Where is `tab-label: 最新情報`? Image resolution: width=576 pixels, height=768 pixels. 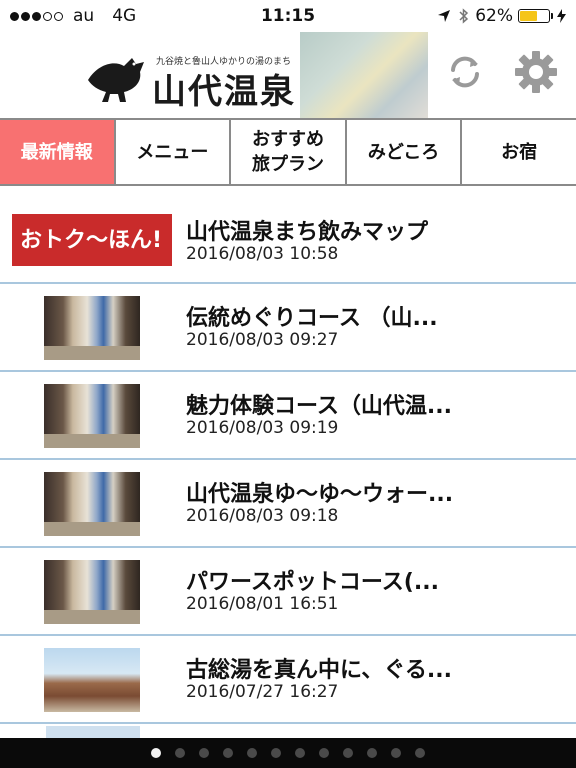
tab-label: 最新情報 is located at coordinates (56, 152).